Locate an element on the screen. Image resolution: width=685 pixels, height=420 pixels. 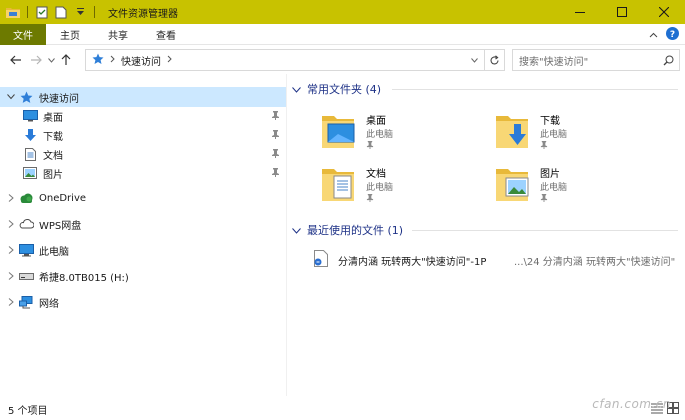
tab-home: 主页 is located at coordinates (70, 34).